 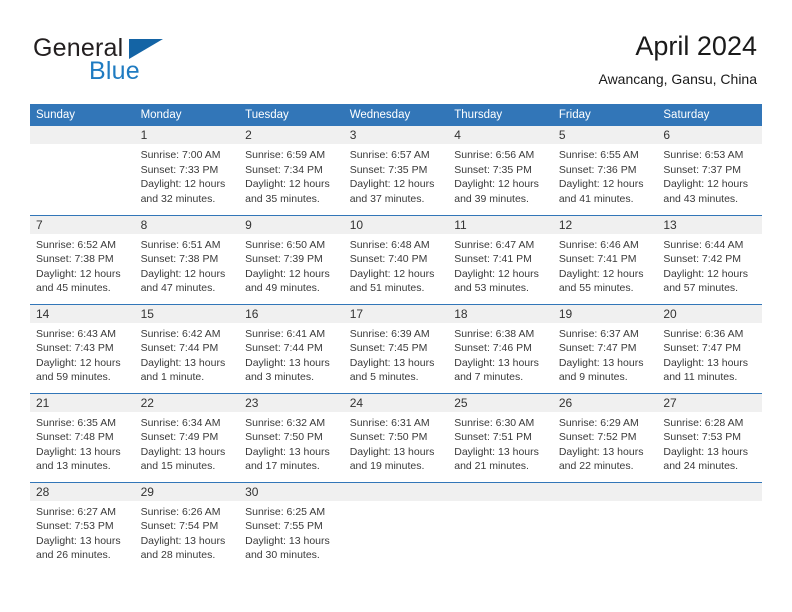 What do you see at coordinates (598, 244) in the screenshot?
I see `day-detail-line: Sunrise: 6:46 AM` at bounding box center [598, 244].